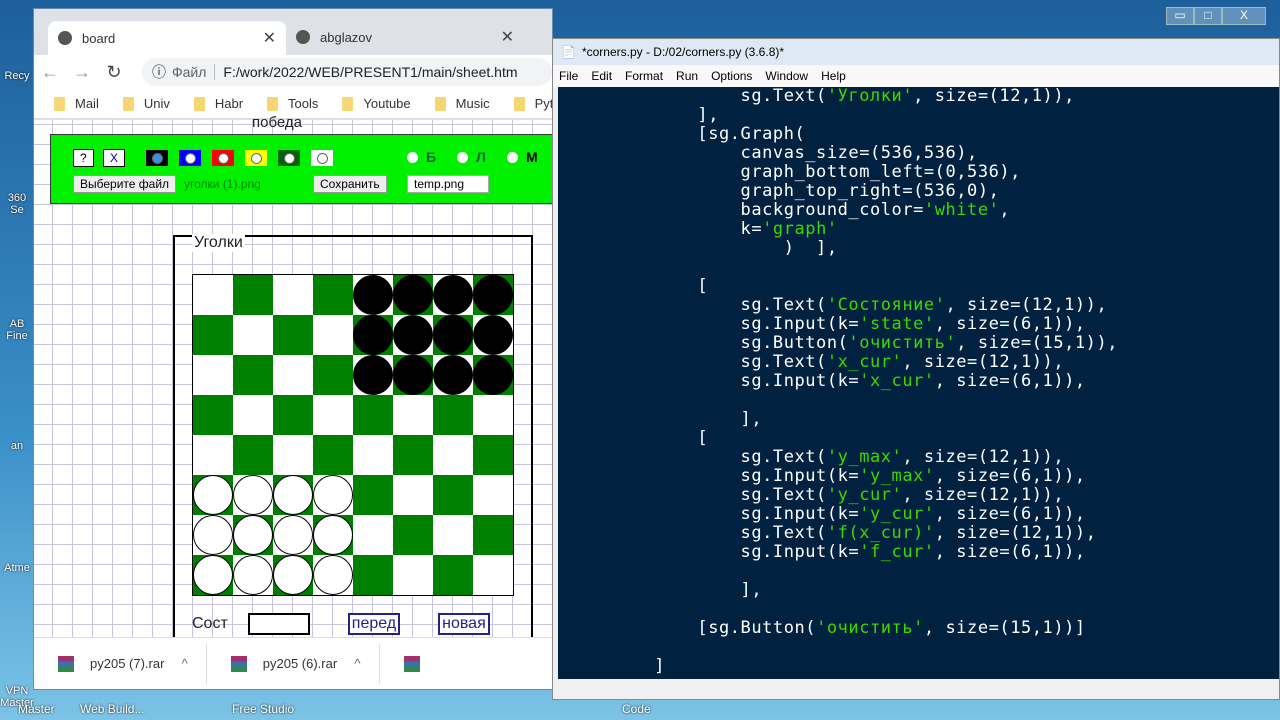 Image resolution: width=1280 pixels, height=720 pixels. What do you see at coordinates (376, 103) in the screenshot?
I see `bookmark-youtube: Youtube` at bounding box center [376, 103].